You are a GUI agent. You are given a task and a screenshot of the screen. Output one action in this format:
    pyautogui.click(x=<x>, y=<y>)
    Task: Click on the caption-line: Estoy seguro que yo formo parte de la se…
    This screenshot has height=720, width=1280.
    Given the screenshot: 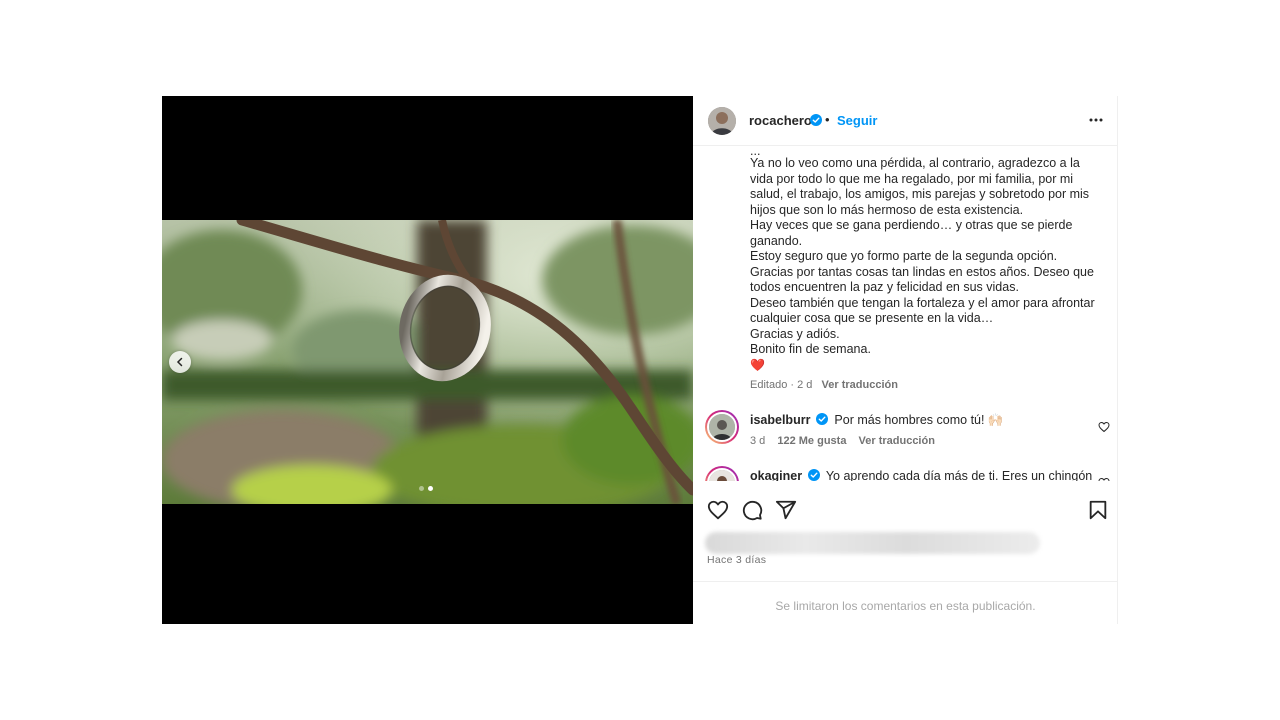 What is the action you would take?
    pyautogui.click(x=904, y=256)
    